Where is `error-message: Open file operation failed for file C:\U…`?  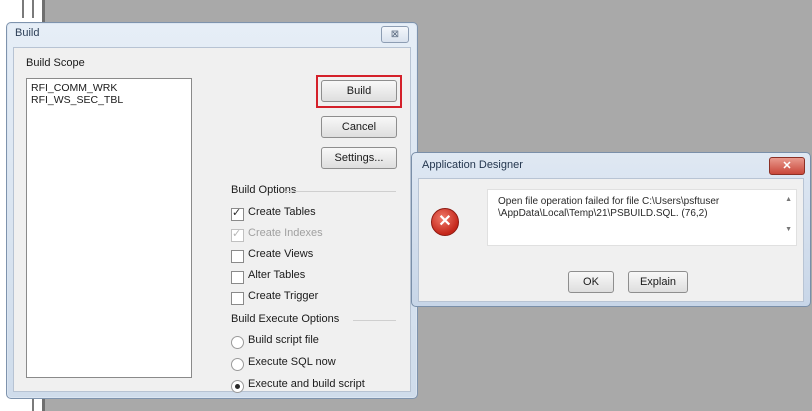 error-message: Open file operation failed for file C:\U… is located at coordinates (632, 208).